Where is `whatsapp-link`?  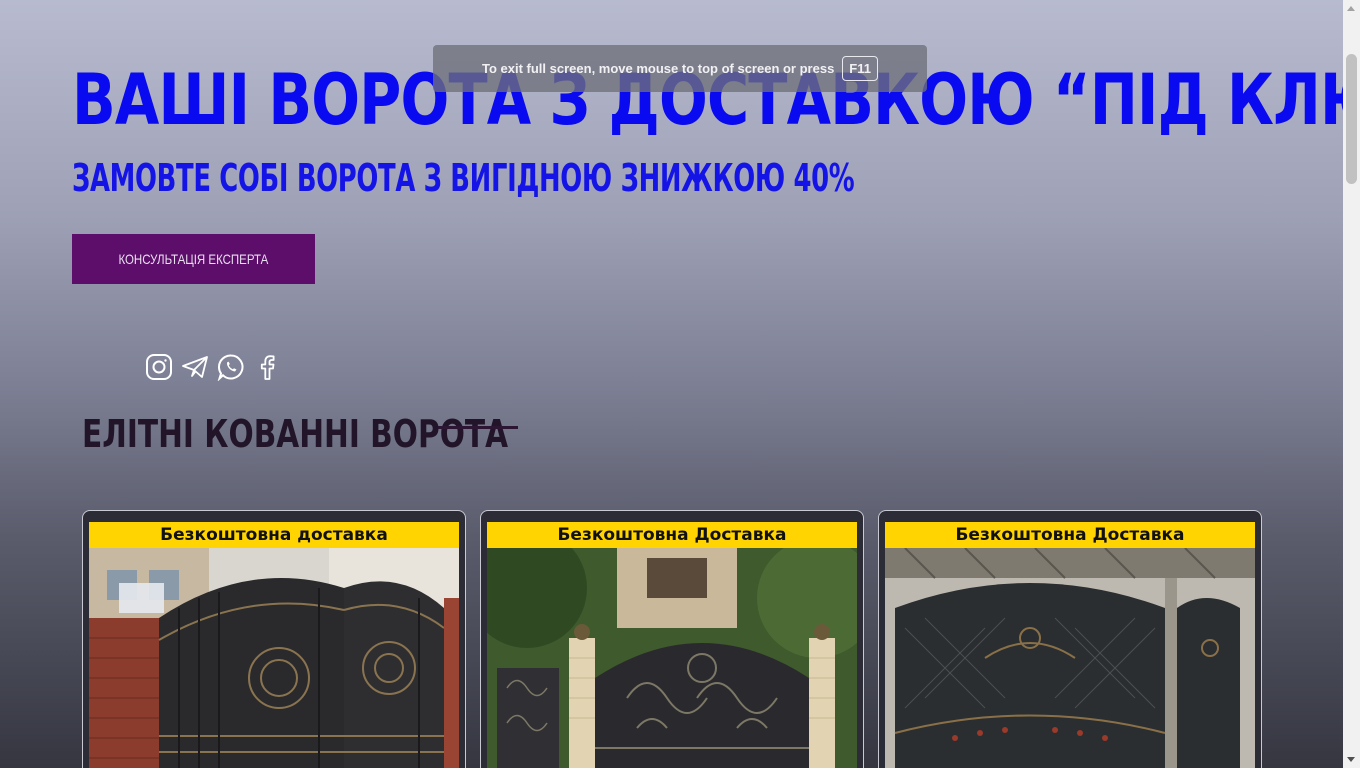 whatsapp-link is located at coordinates (231, 367).